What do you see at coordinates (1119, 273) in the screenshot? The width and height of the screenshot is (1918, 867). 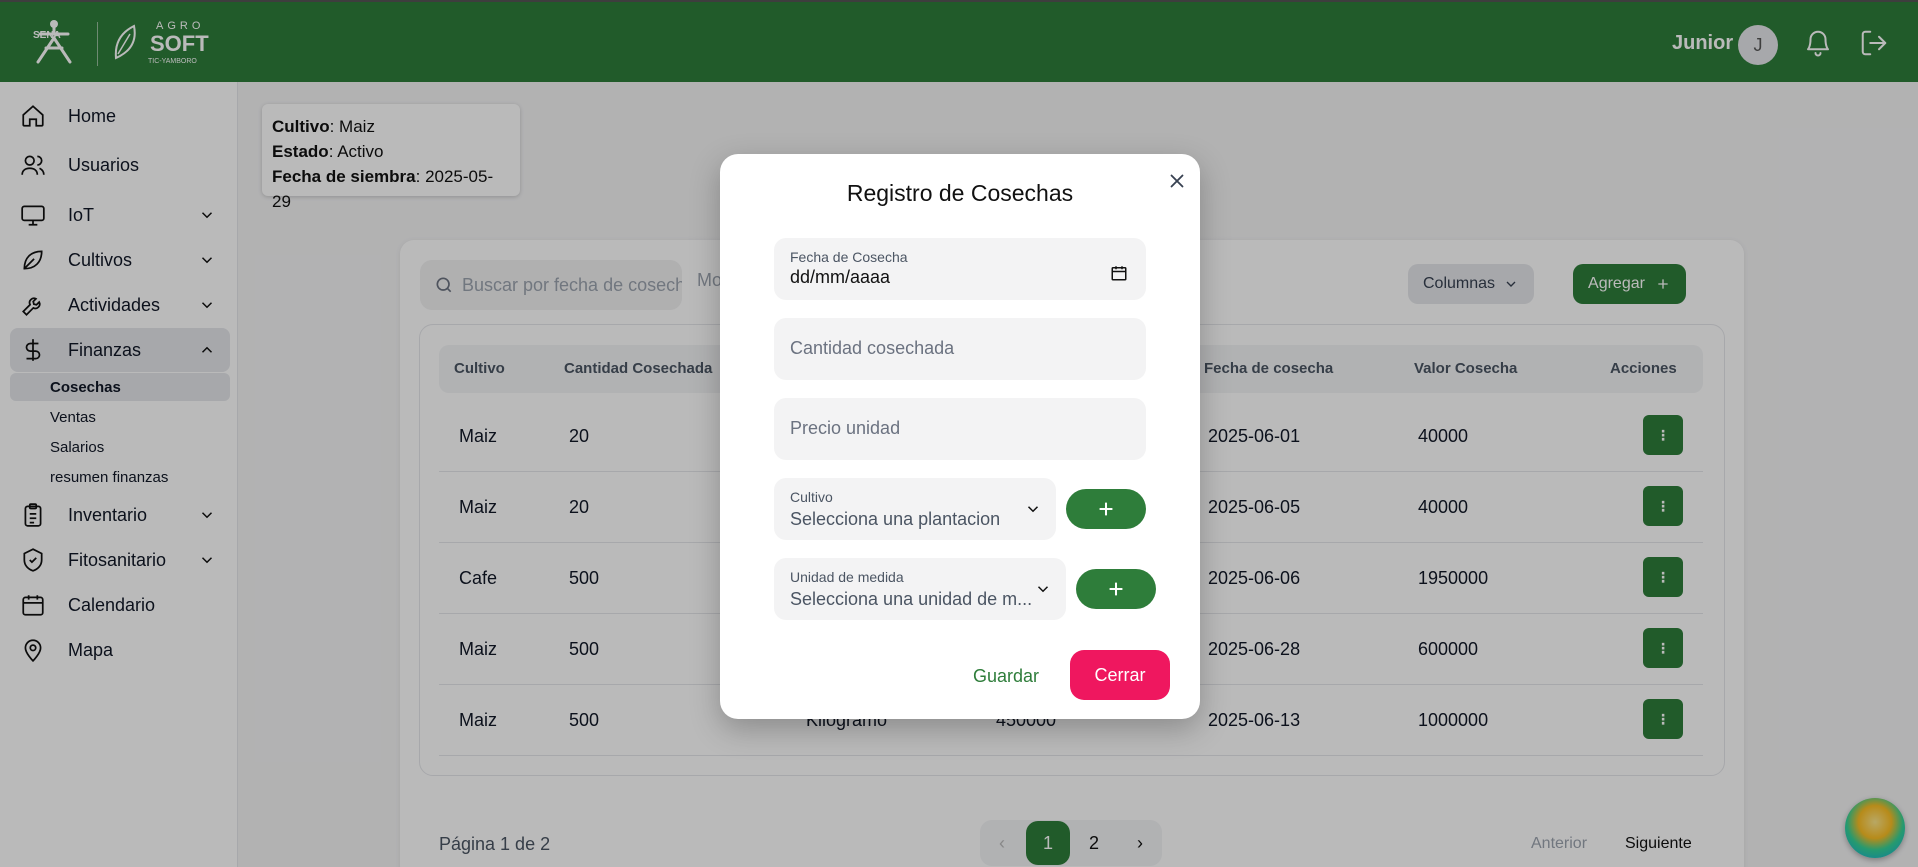 I see `calendar-icon` at bounding box center [1119, 273].